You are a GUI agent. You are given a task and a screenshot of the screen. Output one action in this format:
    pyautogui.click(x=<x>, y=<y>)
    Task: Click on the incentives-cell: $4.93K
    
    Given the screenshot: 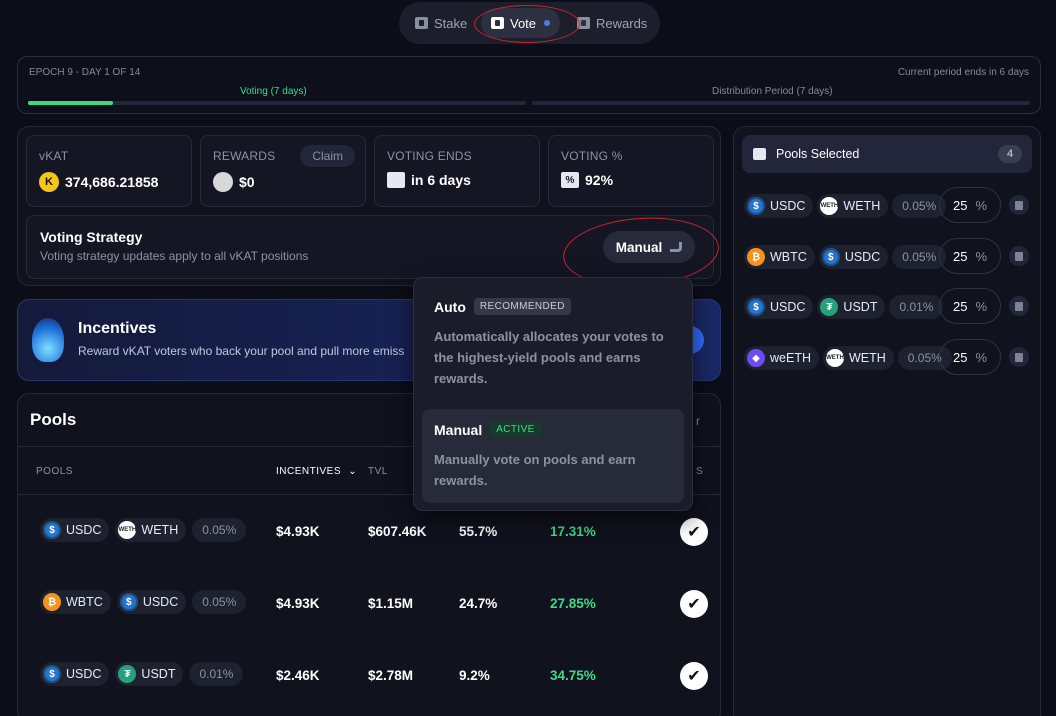 What is the action you would take?
    pyautogui.click(x=298, y=603)
    